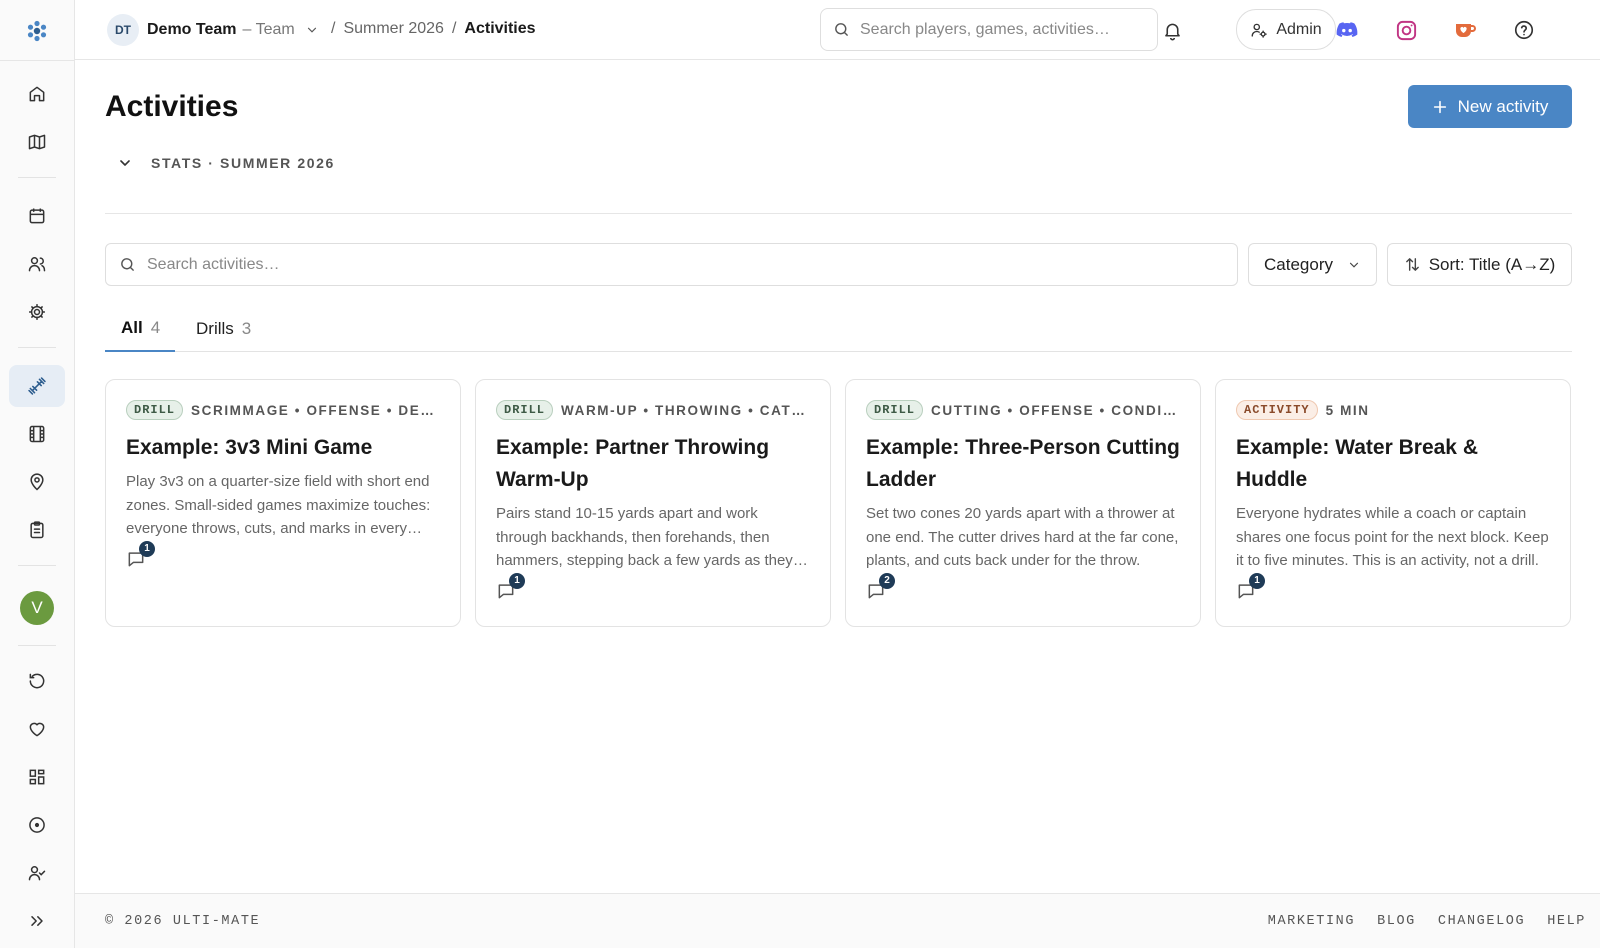 This screenshot has height=948, width=1600. What do you see at coordinates (1259, 30) in the screenshot?
I see `user-cog-icon` at bounding box center [1259, 30].